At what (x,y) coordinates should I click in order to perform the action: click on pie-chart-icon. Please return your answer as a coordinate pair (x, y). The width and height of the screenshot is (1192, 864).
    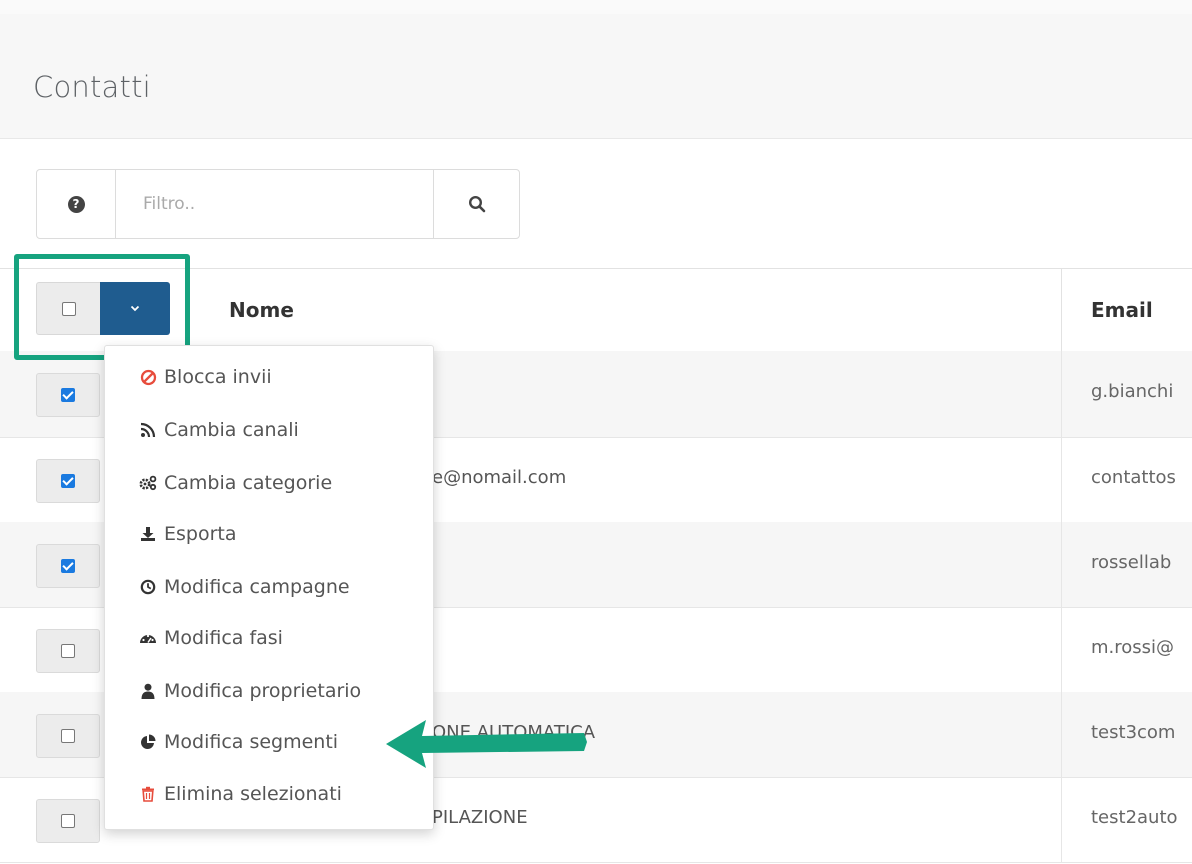
    Looking at the image, I should click on (148, 742).